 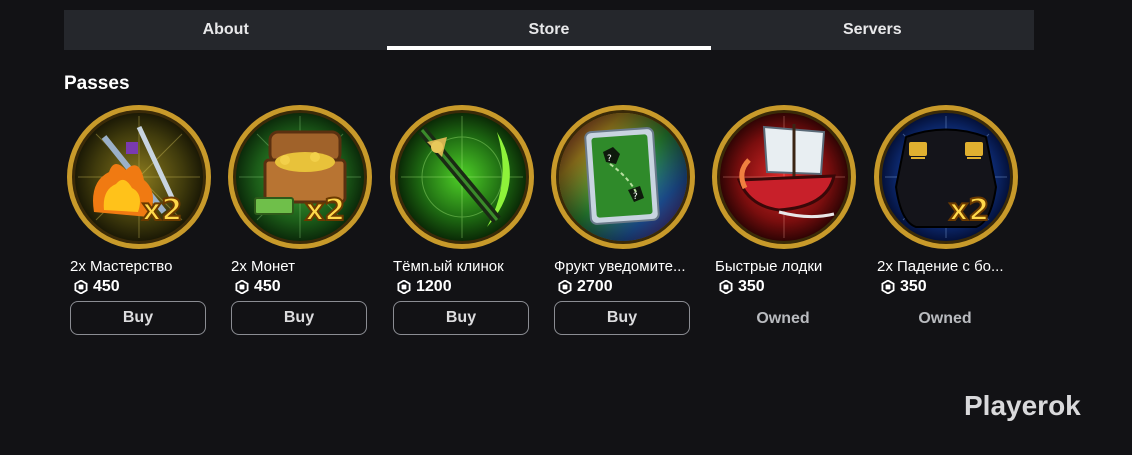 What do you see at coordinates (97, 83) in the screenshot?
I see `section-title: Passes` at bounding box center [97, 83].